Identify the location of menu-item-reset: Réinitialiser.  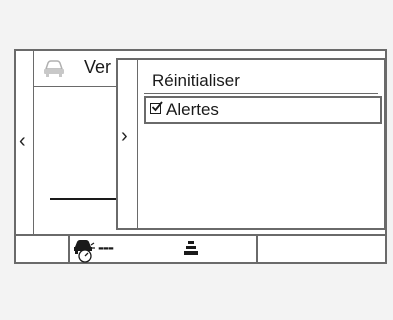
(261, 81).